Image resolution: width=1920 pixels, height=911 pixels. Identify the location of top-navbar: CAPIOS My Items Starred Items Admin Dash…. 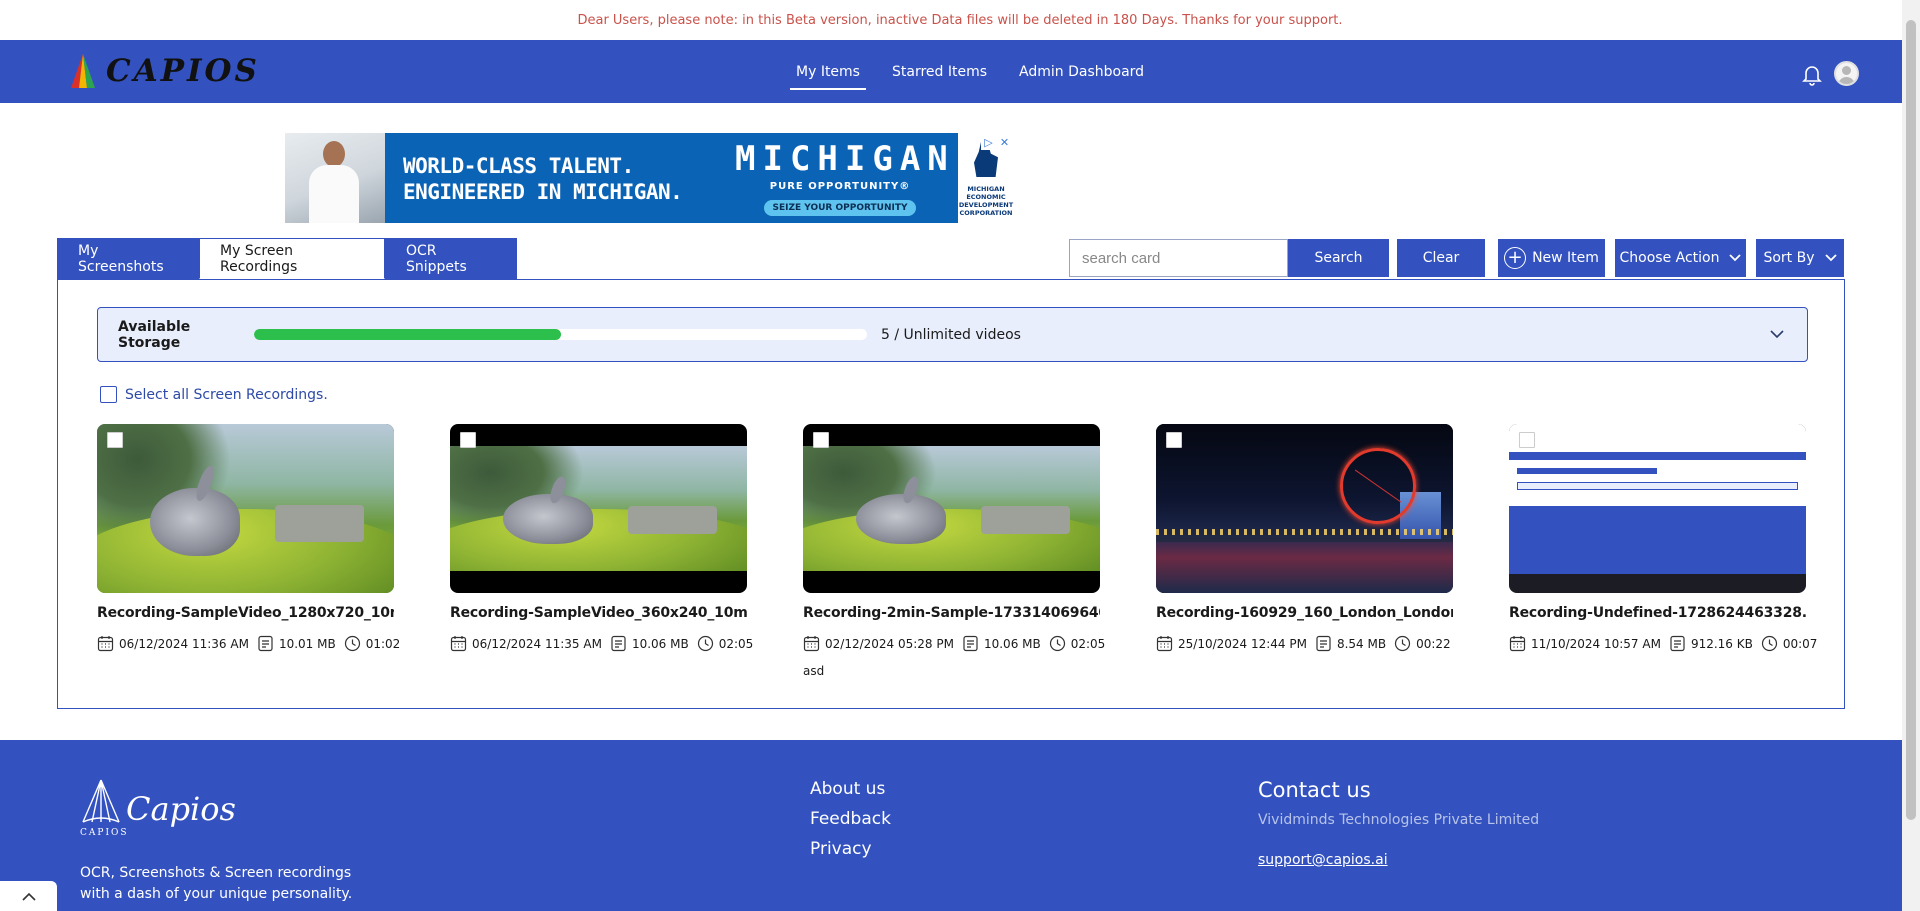
(951, 71).